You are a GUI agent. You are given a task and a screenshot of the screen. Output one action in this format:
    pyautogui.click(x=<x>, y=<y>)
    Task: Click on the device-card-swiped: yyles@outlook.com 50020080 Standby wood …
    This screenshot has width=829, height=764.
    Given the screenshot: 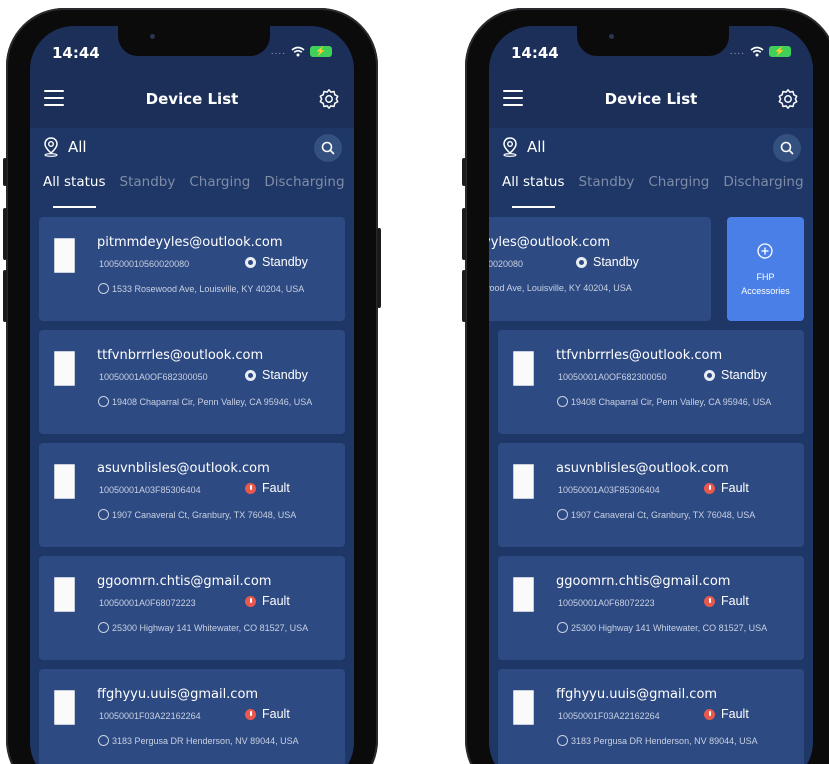 What is the action you would take?
    pyautogui.click(x=646, y=269)
    